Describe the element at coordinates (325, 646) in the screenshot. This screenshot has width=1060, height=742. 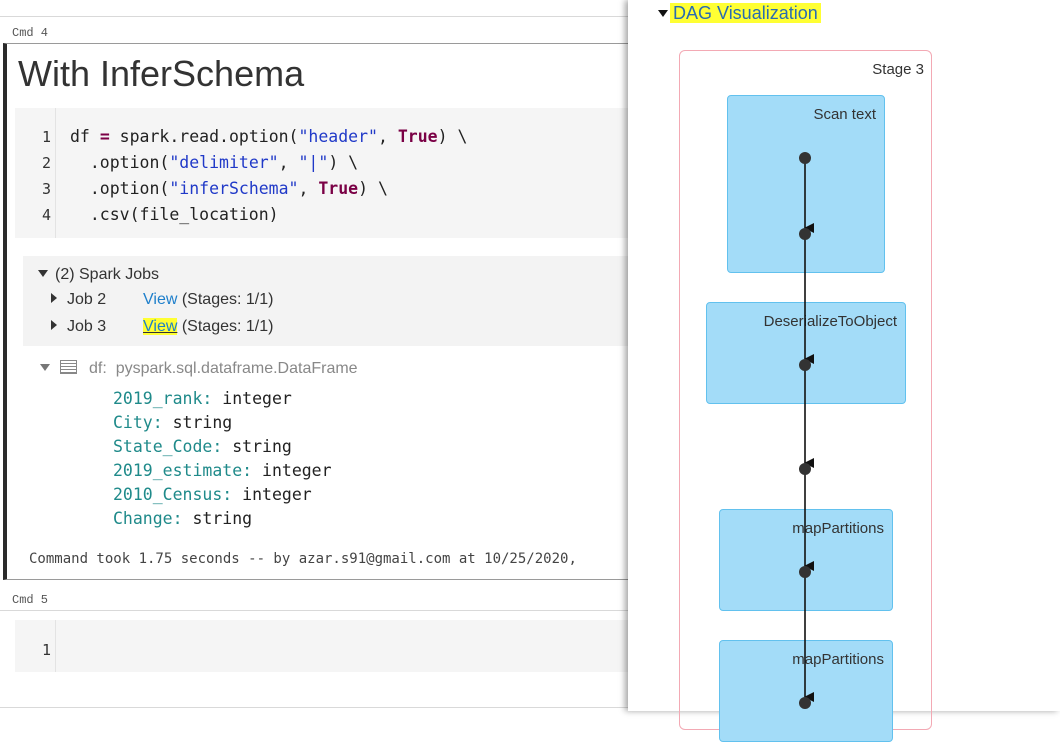
I see `code-editor-empty: 1` at that location.